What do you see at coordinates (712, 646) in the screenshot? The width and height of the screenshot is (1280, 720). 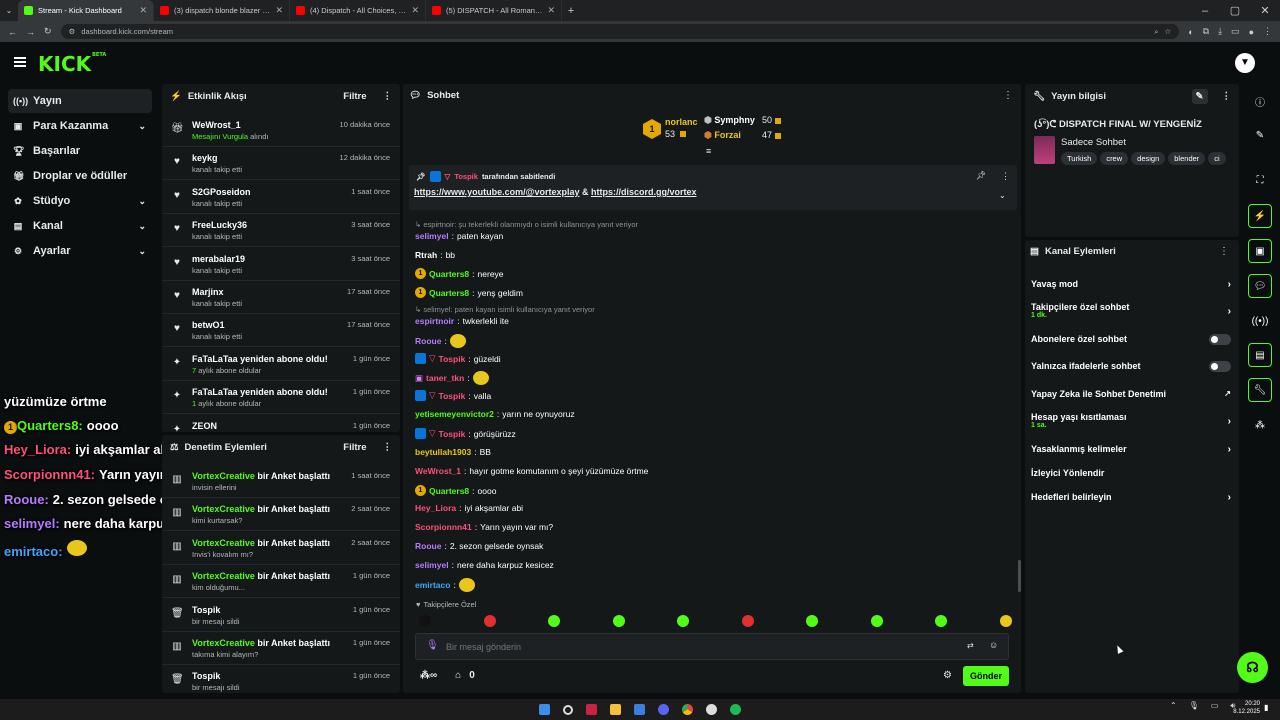 I see `chat-input-box: 🎙︎ ⇄ ☺` at bounding box center [712, 646].